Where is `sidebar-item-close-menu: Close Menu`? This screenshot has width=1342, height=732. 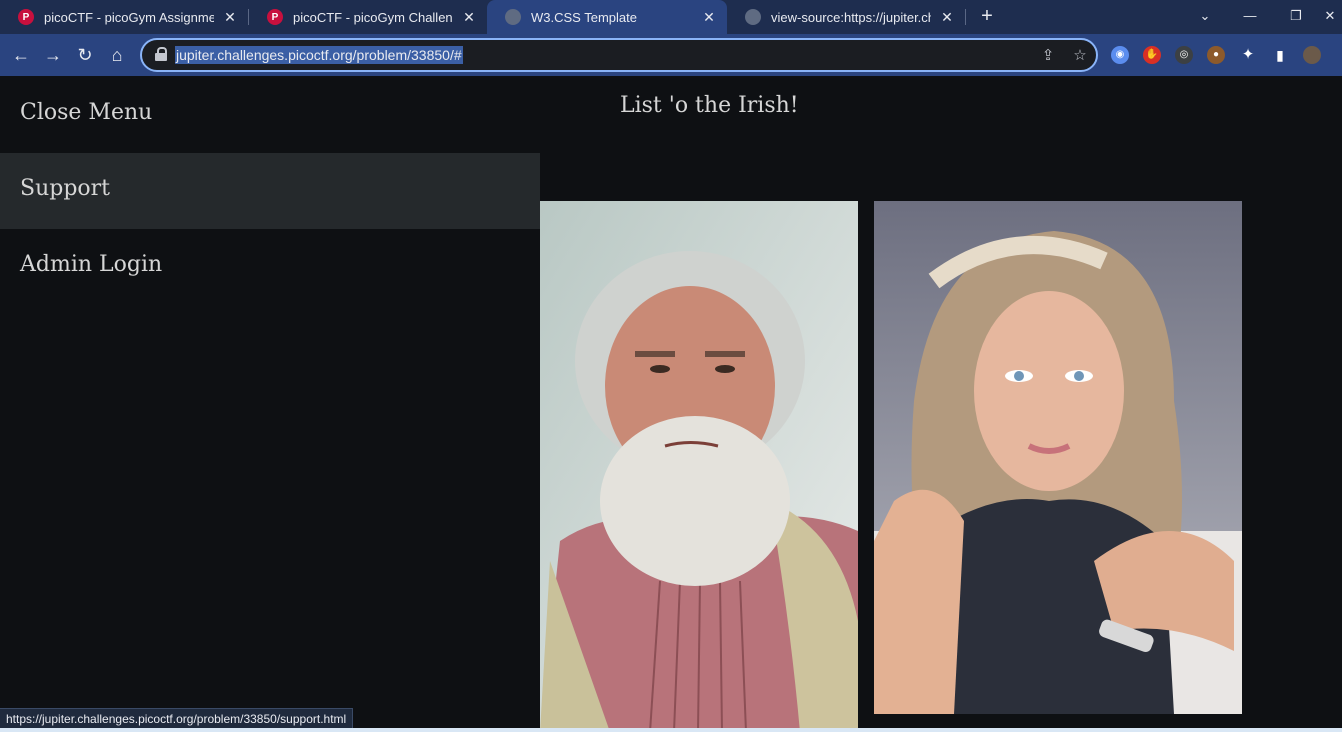
sidebar-item-close-menu: Close Menu is located at coordinates (270, 115).